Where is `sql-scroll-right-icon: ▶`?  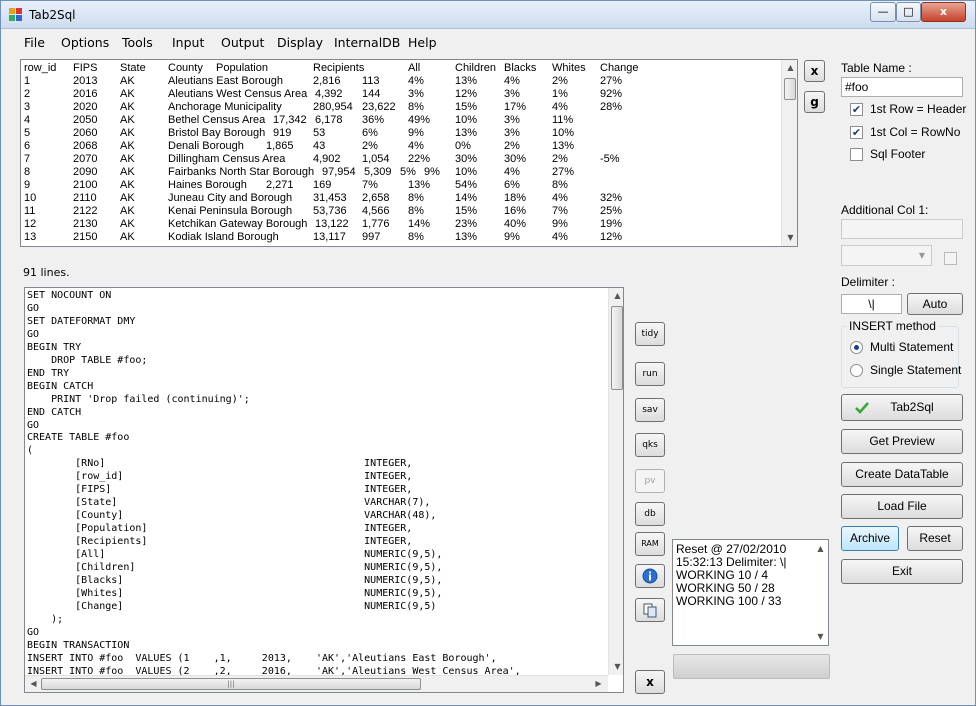
sql-scroll-right-icon: ▶ is located at coordinates (598, 684).